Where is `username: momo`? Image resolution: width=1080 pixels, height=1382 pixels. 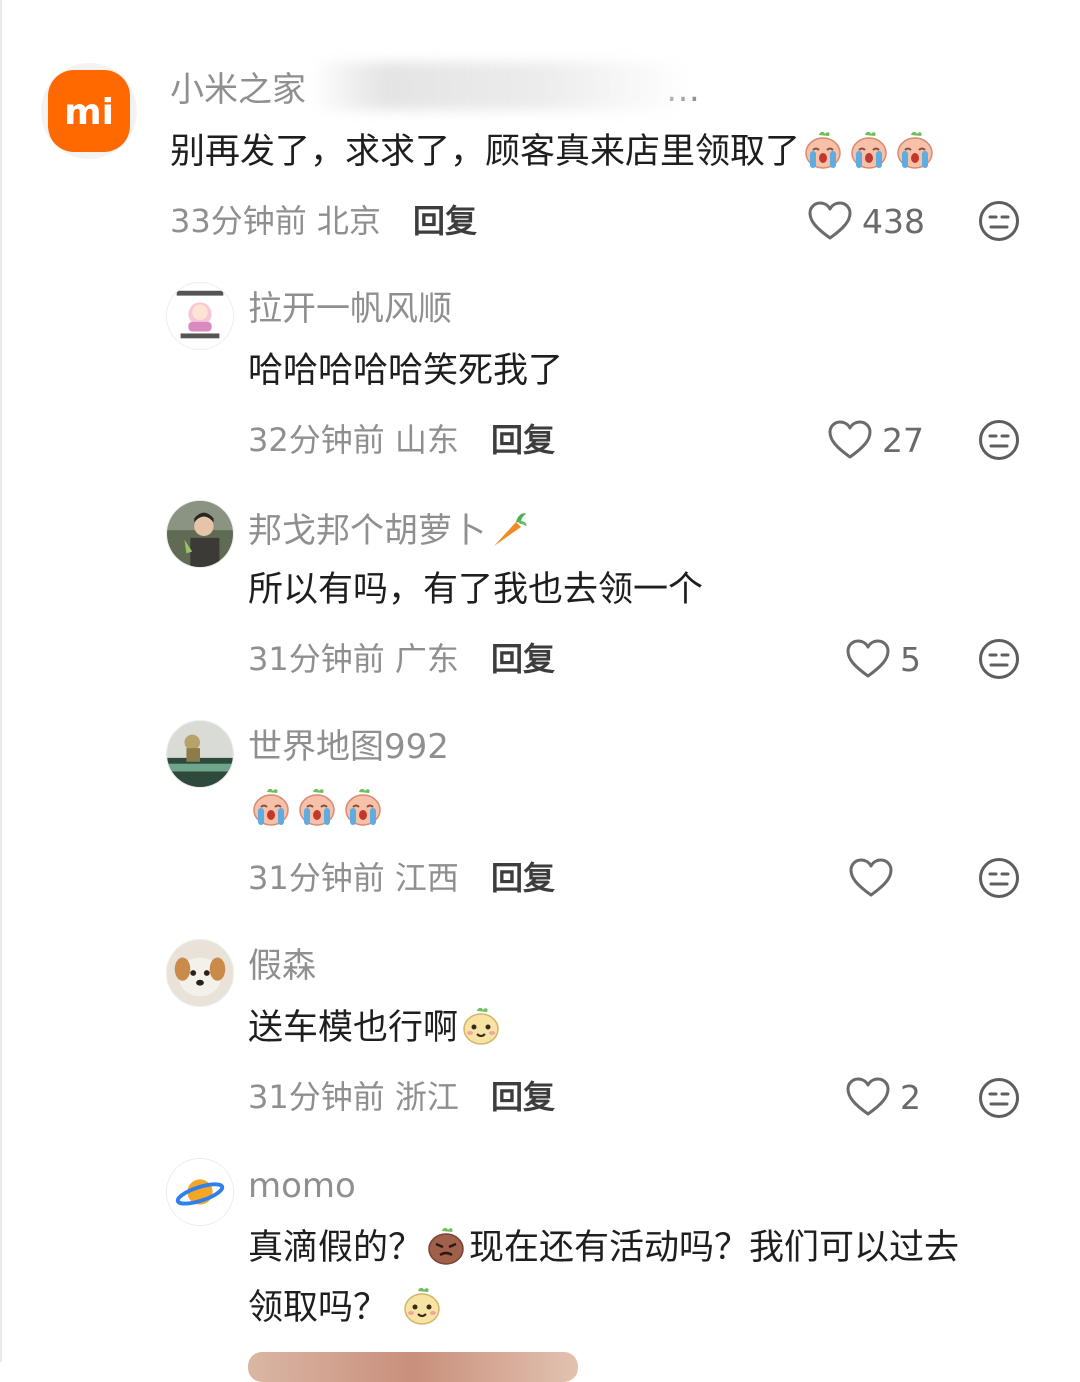 username: momo is located at coordinates (302, 1186).